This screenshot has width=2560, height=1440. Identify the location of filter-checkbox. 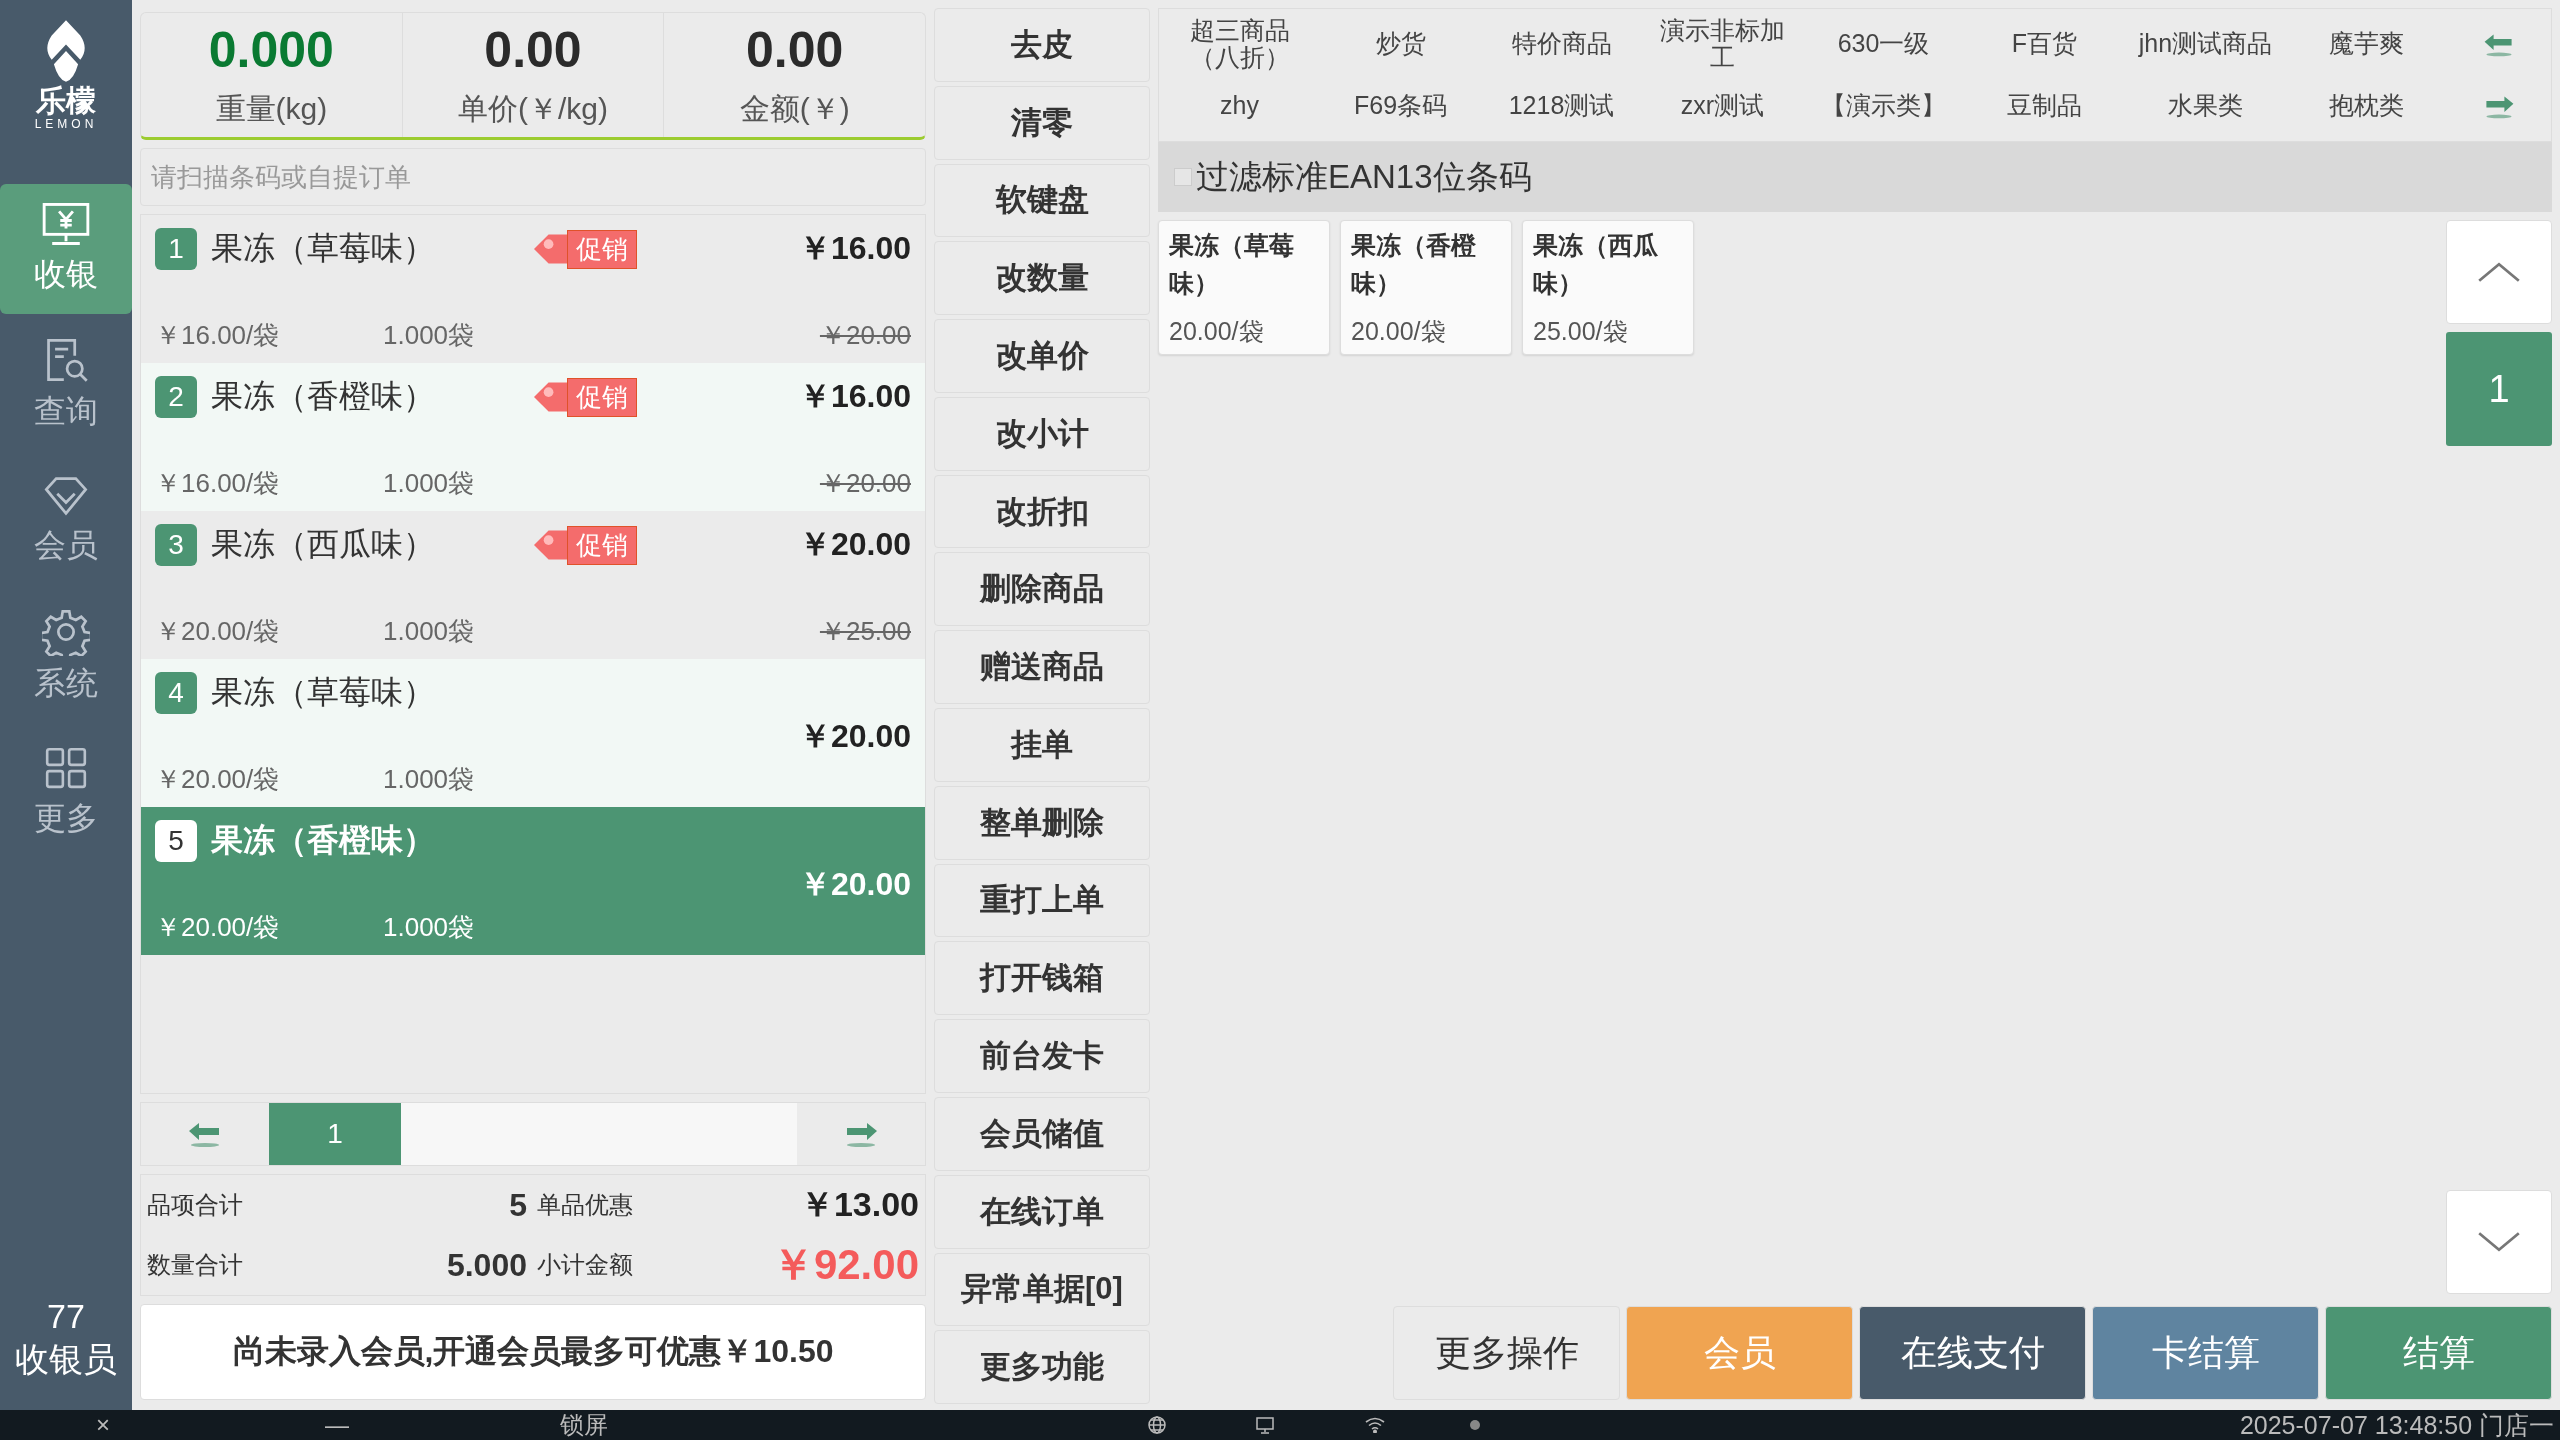
(1183, 177).